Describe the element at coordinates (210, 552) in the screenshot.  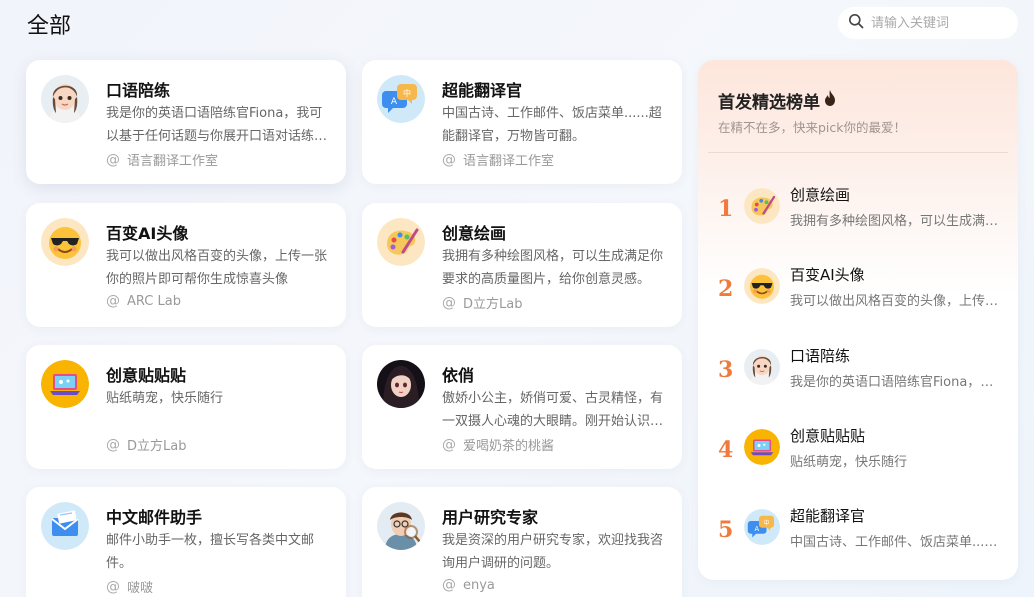
I see `card-description: 邮件小助手一枚，擅长写各类中文邮件。` at that location.